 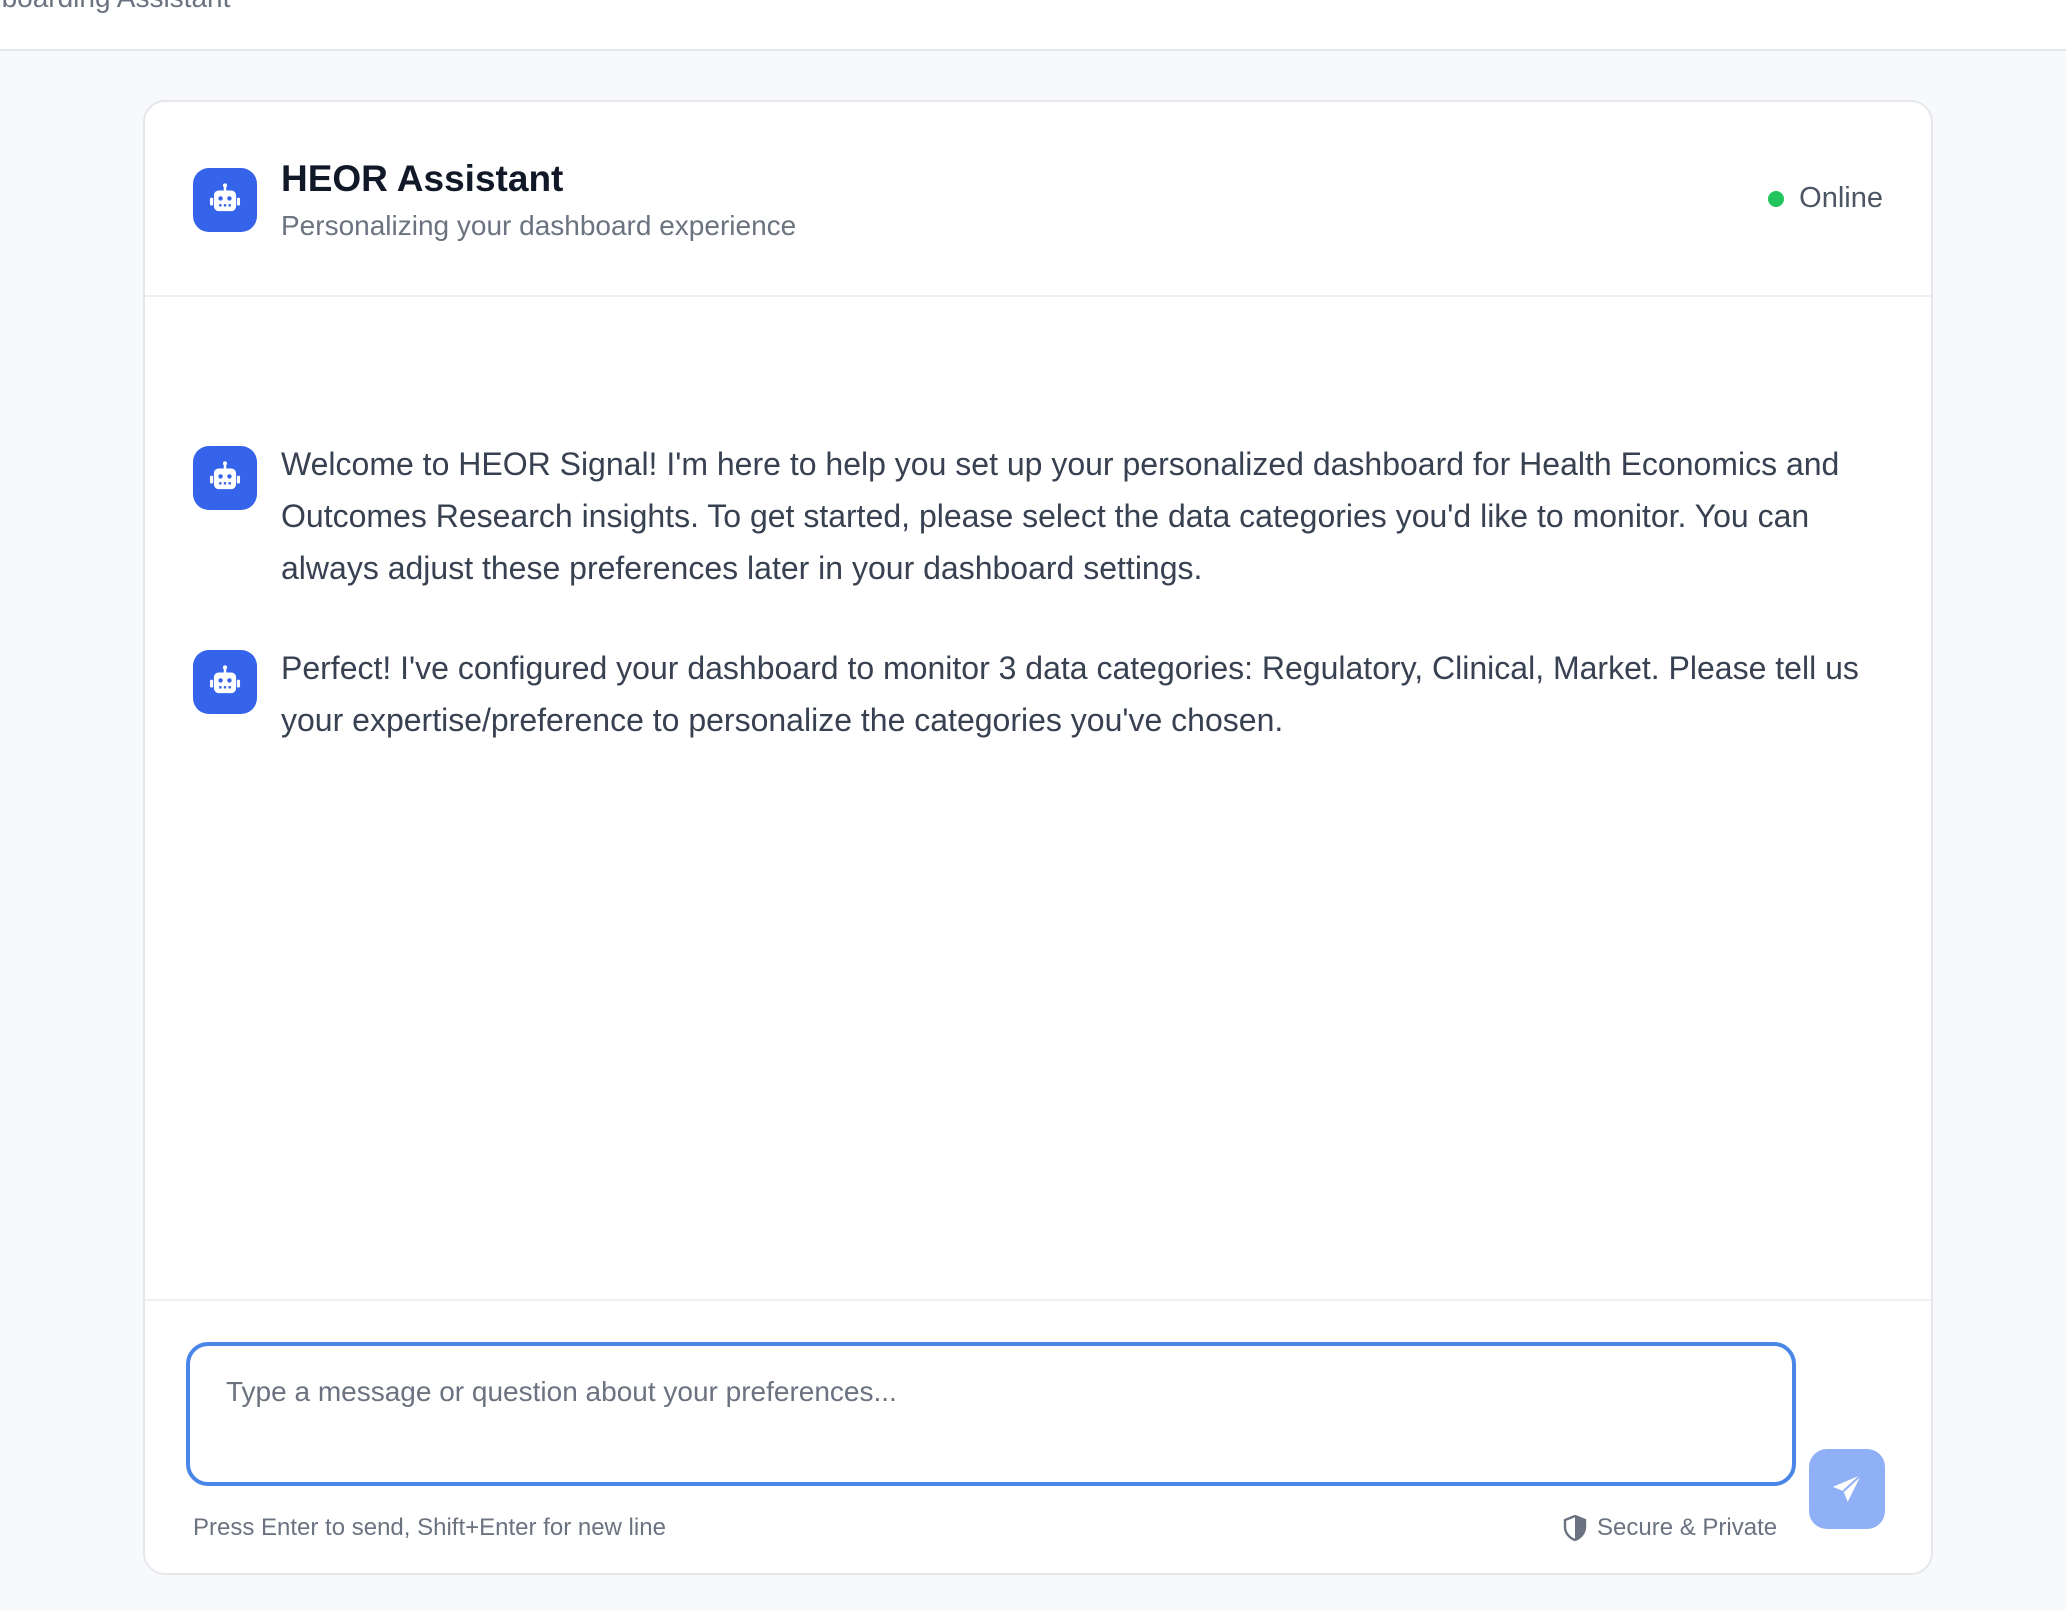 I want to click on page-title: nboarding Assistant, so click(x=115, y=7).